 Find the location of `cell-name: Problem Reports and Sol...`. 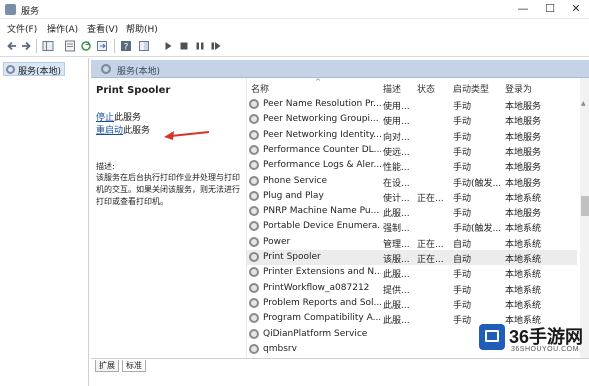

cell-name: Problem Reports and Sol... is located at coordinates (322, 302).